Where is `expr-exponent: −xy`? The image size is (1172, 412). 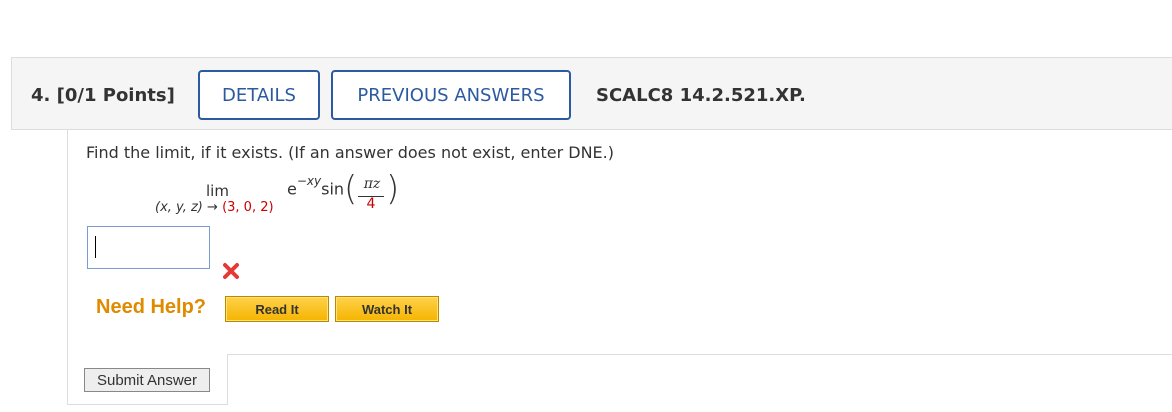 expr-exponent: −xy is located at coordinates (309, 181).